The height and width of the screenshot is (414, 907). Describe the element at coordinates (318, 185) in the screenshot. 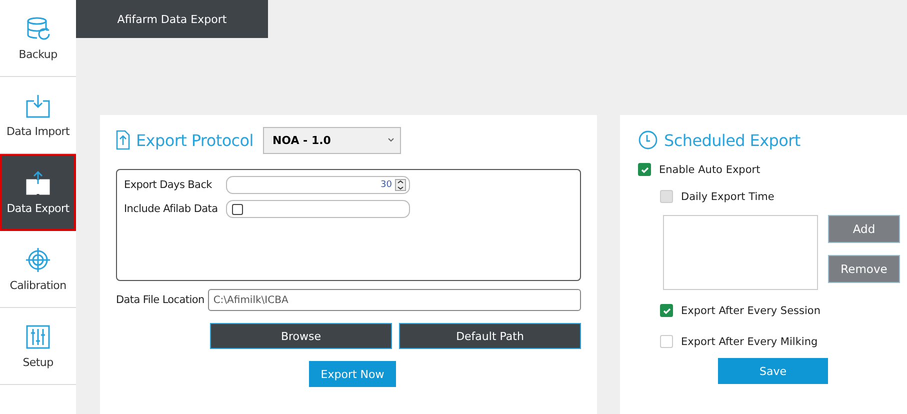

I see `days-back-spinner: 30` at that location.